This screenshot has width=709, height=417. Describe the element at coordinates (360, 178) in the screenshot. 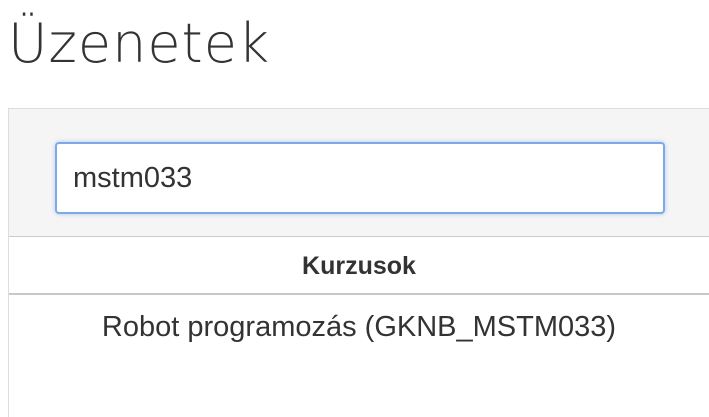

I see `search-input` at that location.